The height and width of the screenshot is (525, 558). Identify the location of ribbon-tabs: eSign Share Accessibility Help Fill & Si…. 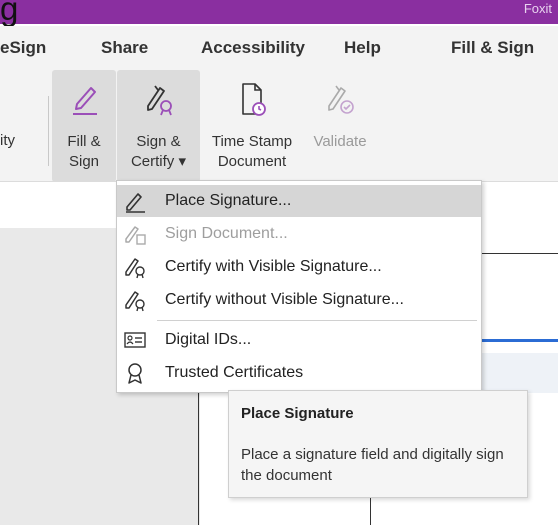
(279, 48).